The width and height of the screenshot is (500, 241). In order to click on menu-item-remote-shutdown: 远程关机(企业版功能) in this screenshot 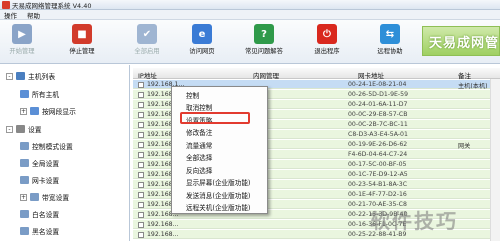, I will do `click(218, 207)`.